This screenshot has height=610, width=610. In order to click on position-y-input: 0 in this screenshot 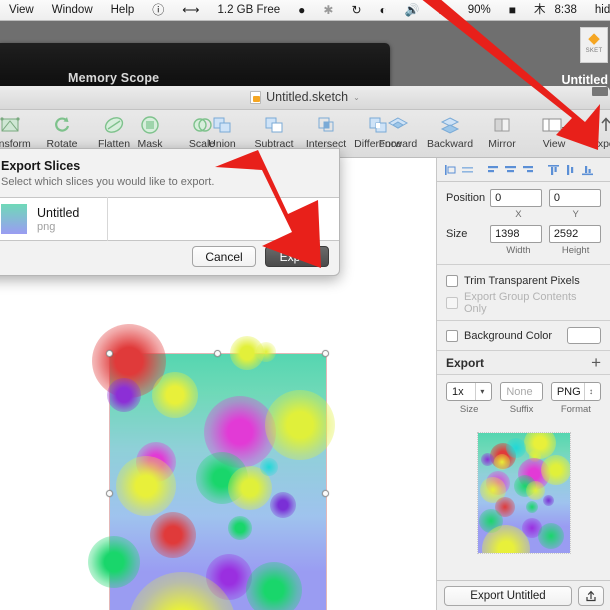, I will do `click(574, 198)`.